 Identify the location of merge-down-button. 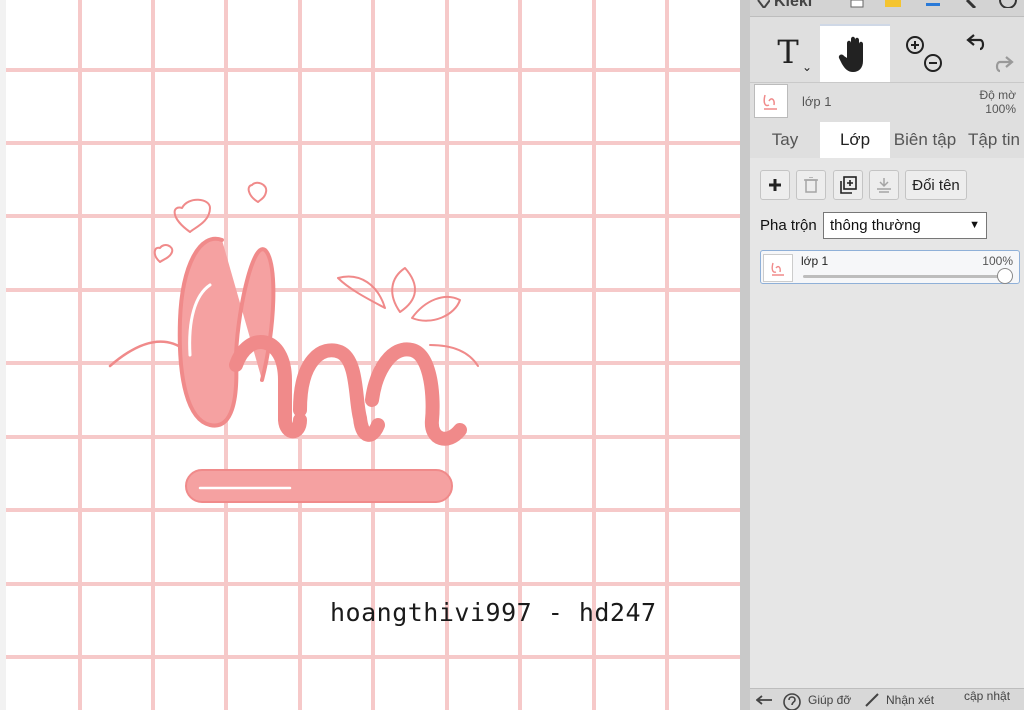
(884, 185).